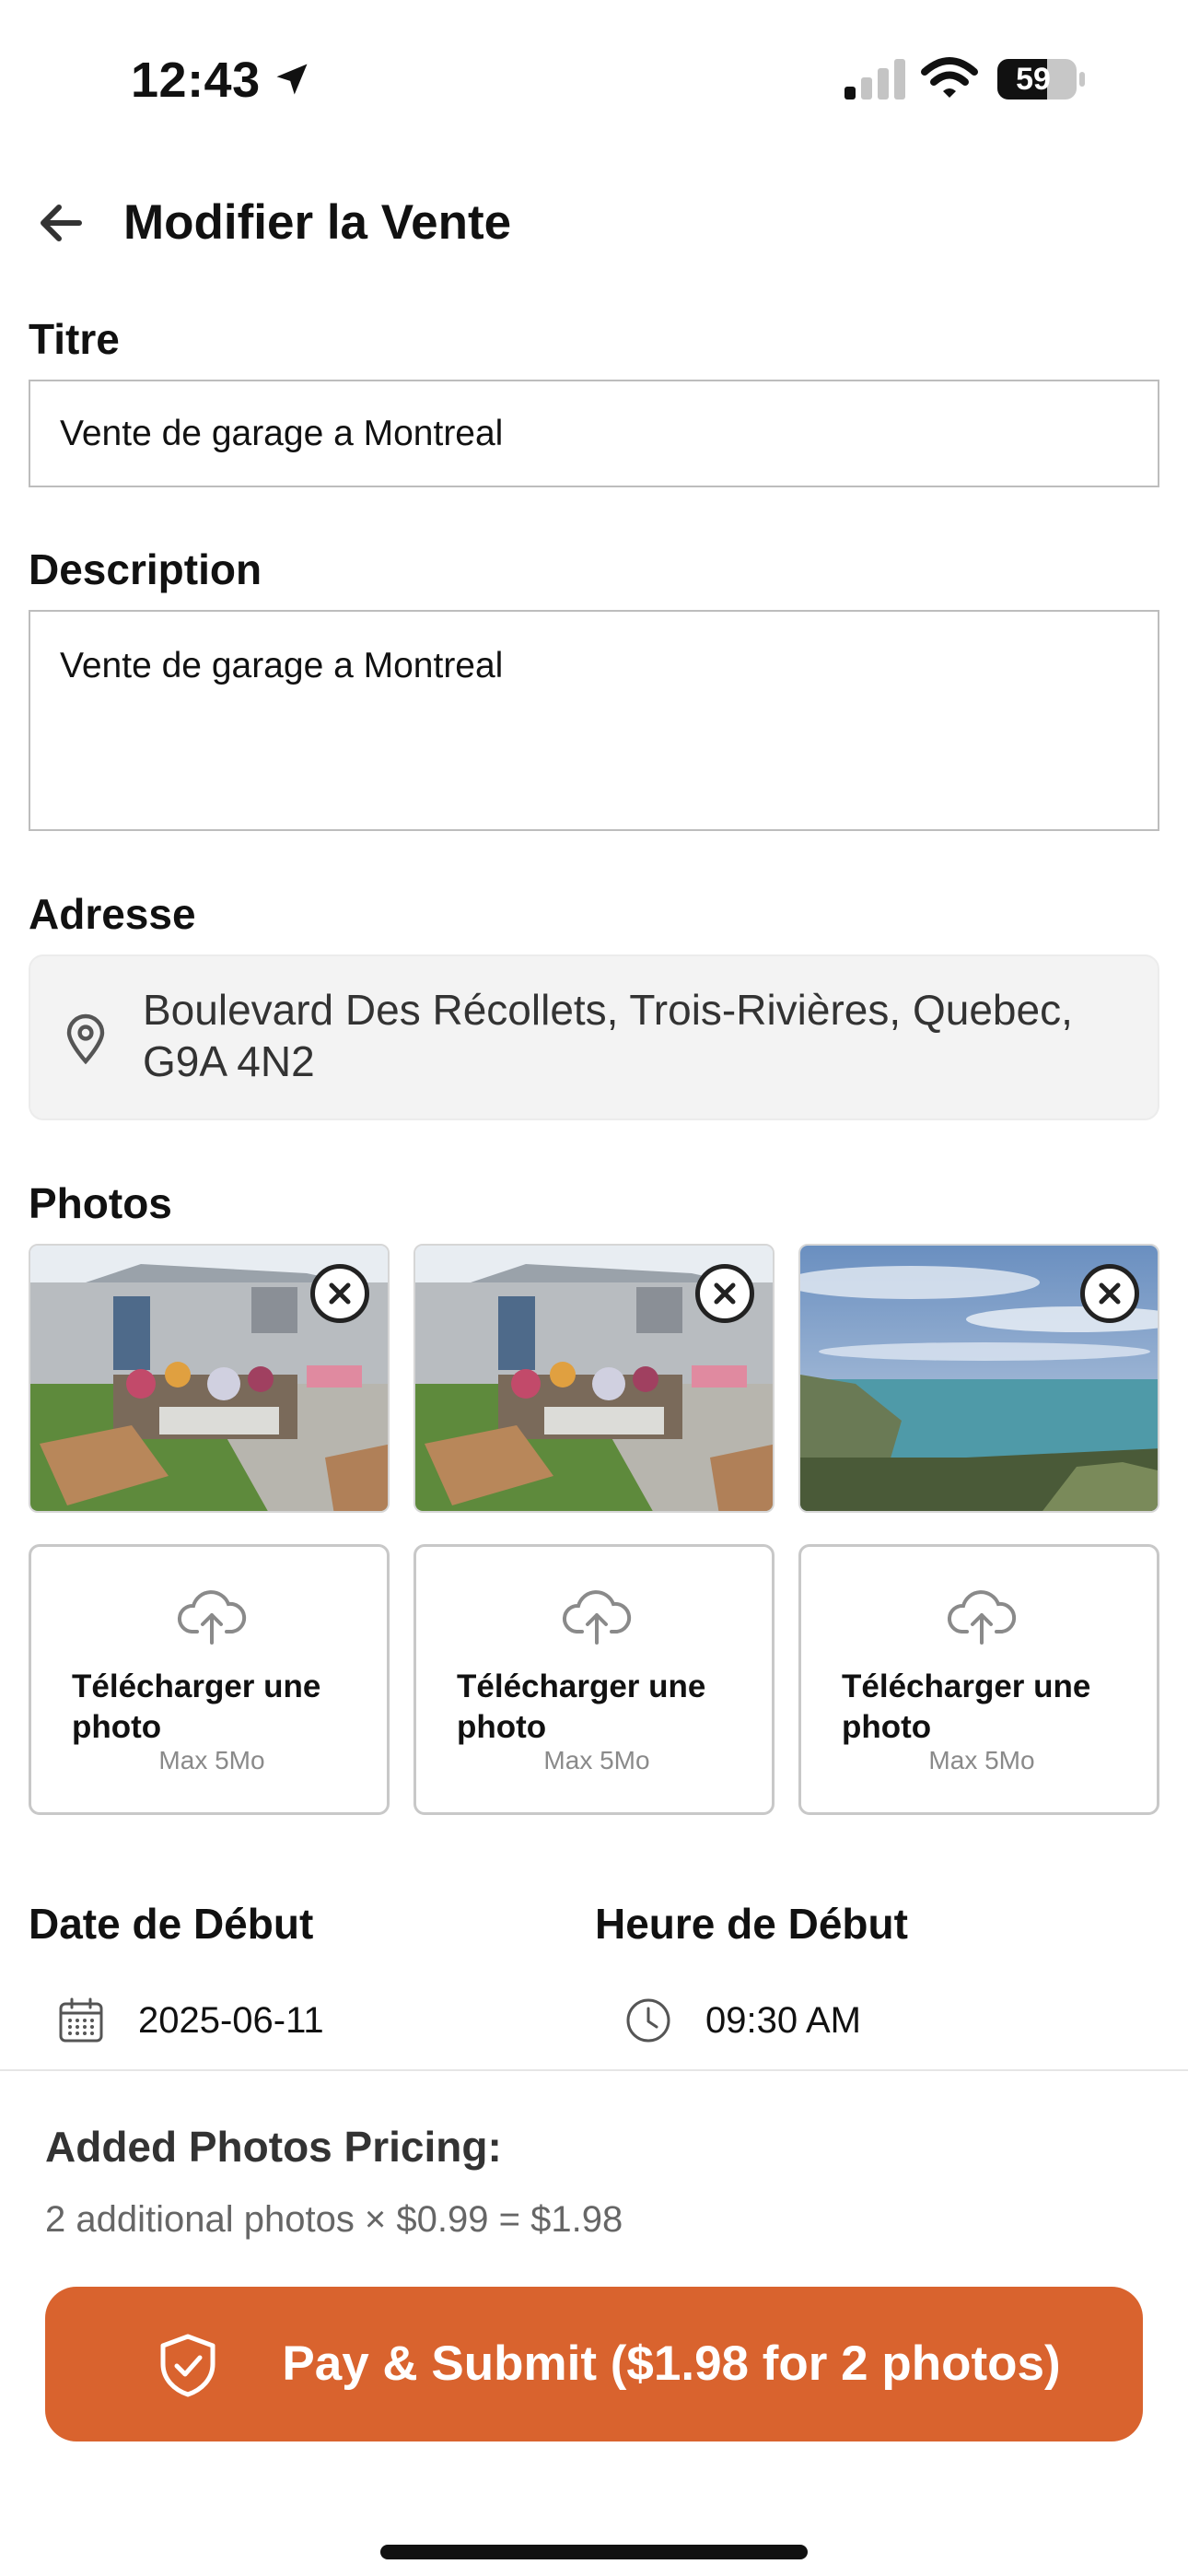  I want to click on location-arrow-icon, so click(292, 79).